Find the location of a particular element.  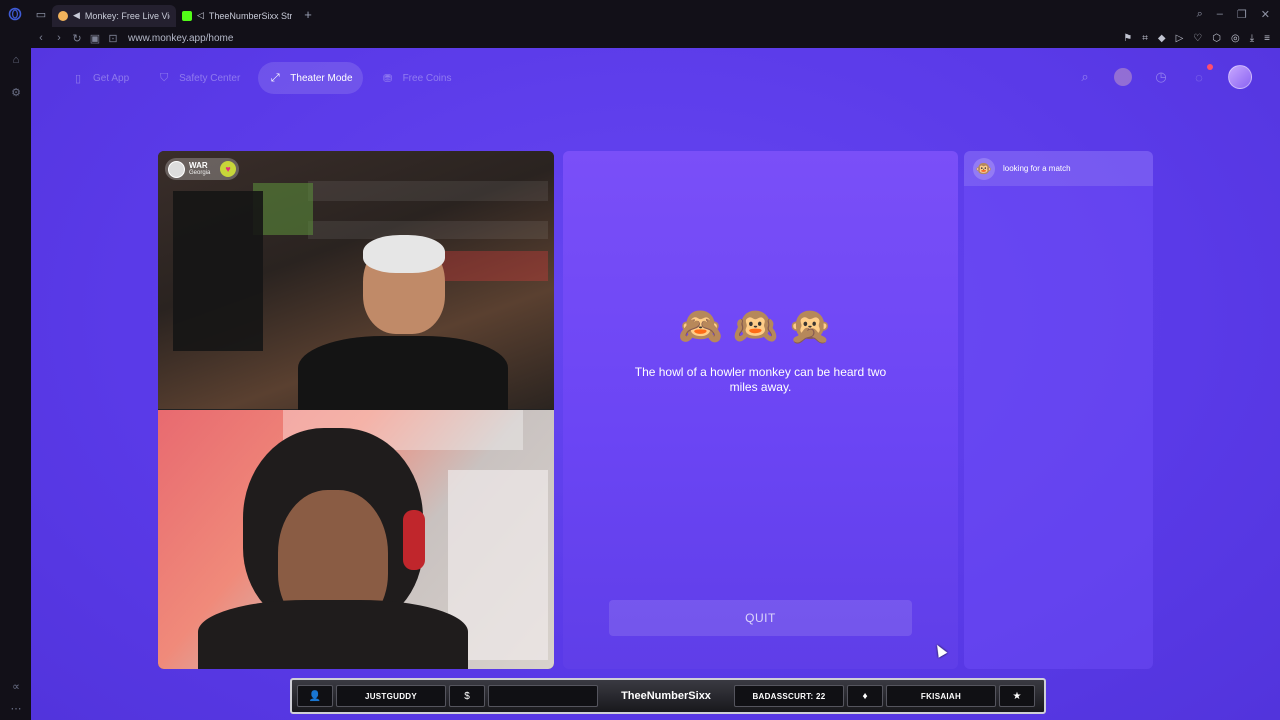

latest-sub: BADASSCURT: 22 is located at coordinates (789, 696).